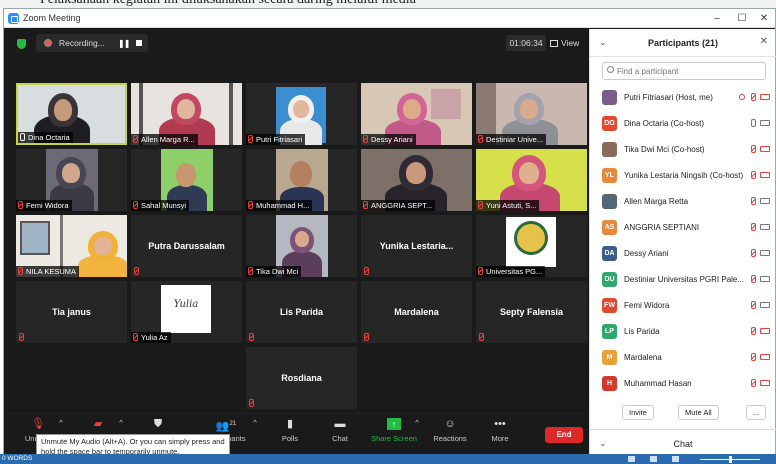 This screenshot has width=776, height=464. I want to click on participant-row: FW Femi Widora, so click(683, 306).